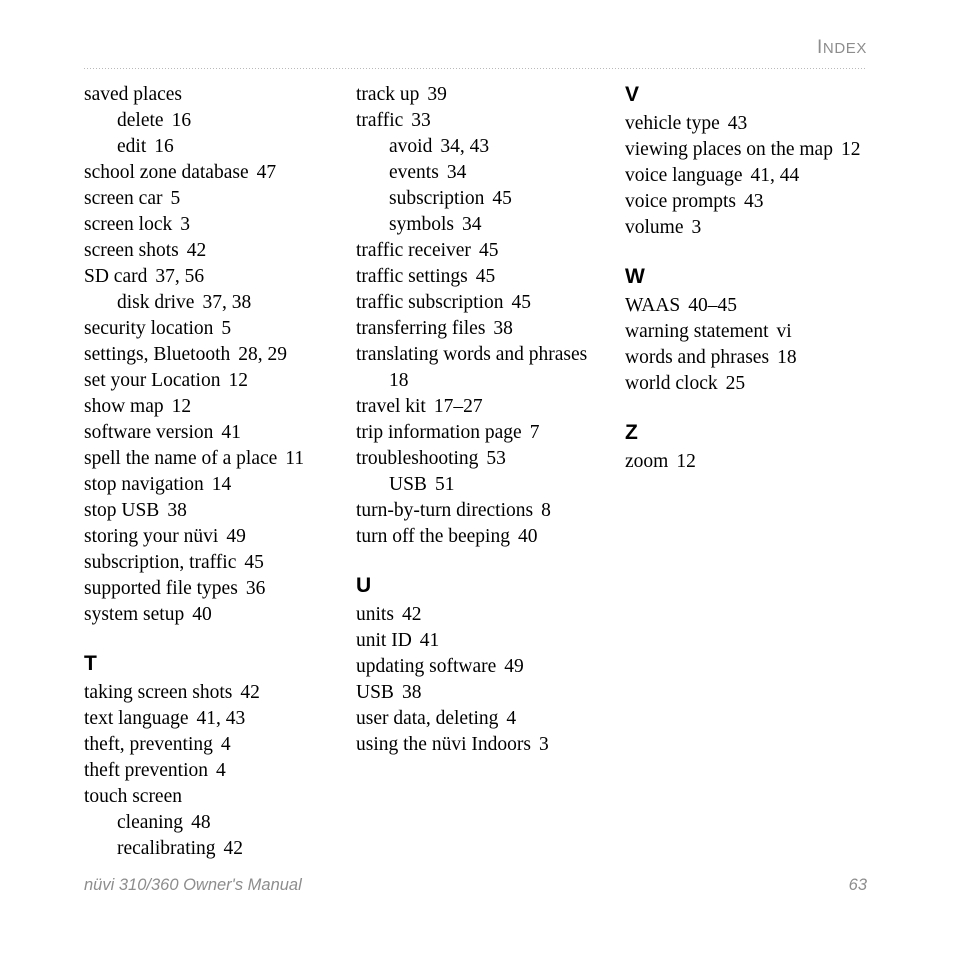  Describe the element at coordinates (215, 277) in the screenshot. I see `index-entry: SD card 37, 56` at that location.